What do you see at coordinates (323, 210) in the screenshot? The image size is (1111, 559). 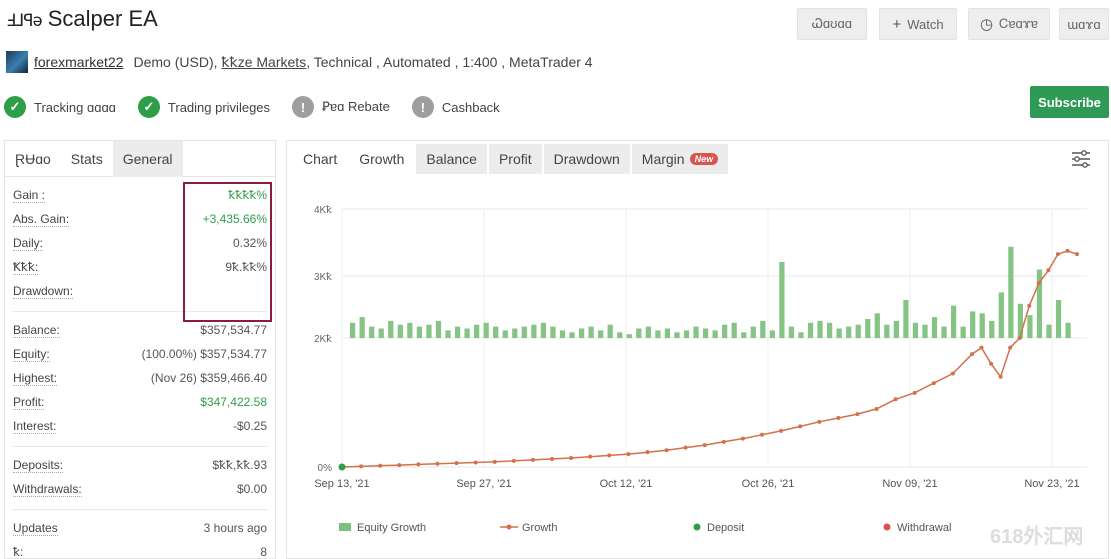 I see `y-tick-label: 4Kꝁ` at bounding box center [323, 210].